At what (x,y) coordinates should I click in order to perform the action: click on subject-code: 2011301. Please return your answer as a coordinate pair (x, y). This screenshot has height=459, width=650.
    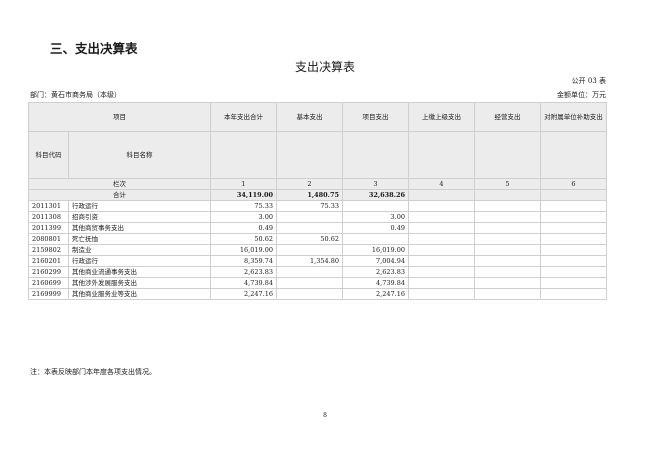
    Looking at the image, I should click on (48, 206).